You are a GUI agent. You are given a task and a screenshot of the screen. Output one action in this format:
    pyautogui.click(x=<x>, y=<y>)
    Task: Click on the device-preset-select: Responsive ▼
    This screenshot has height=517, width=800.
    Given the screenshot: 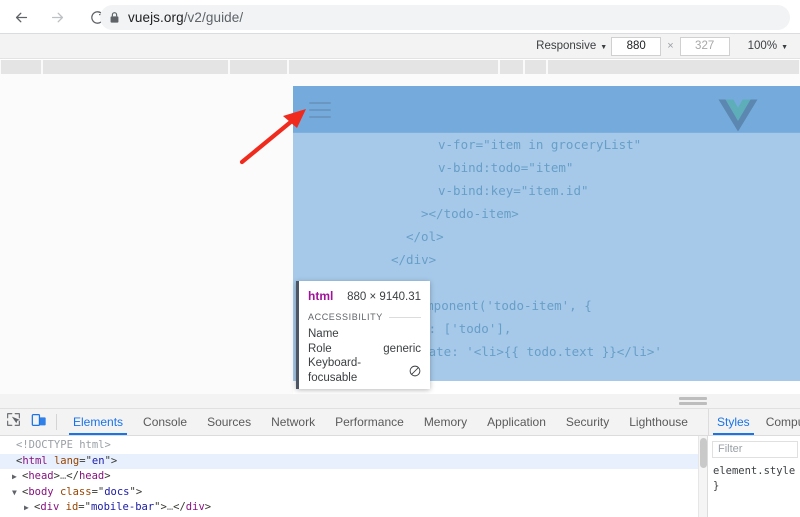 What is the action you would take?
    pyautogui.click(x=571, y=46)
    